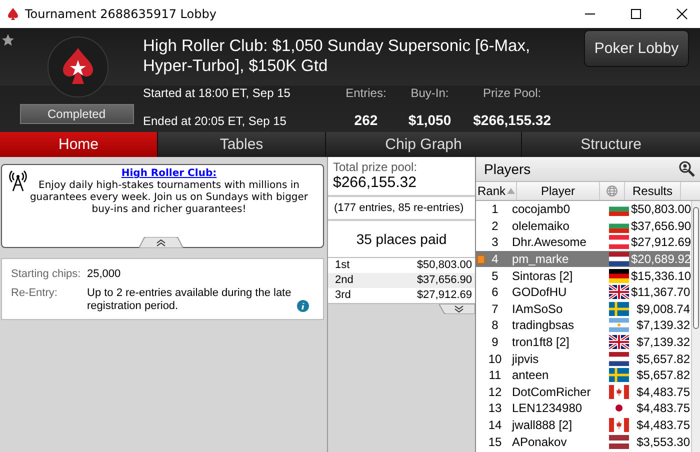 The height and width of the screenshot is (452, 700). What do you see at coordinates (217, 93) in the screenshot?
I see `start-time: Started at 18:00 ET, Sep 15` at bounding box center [217, 93].